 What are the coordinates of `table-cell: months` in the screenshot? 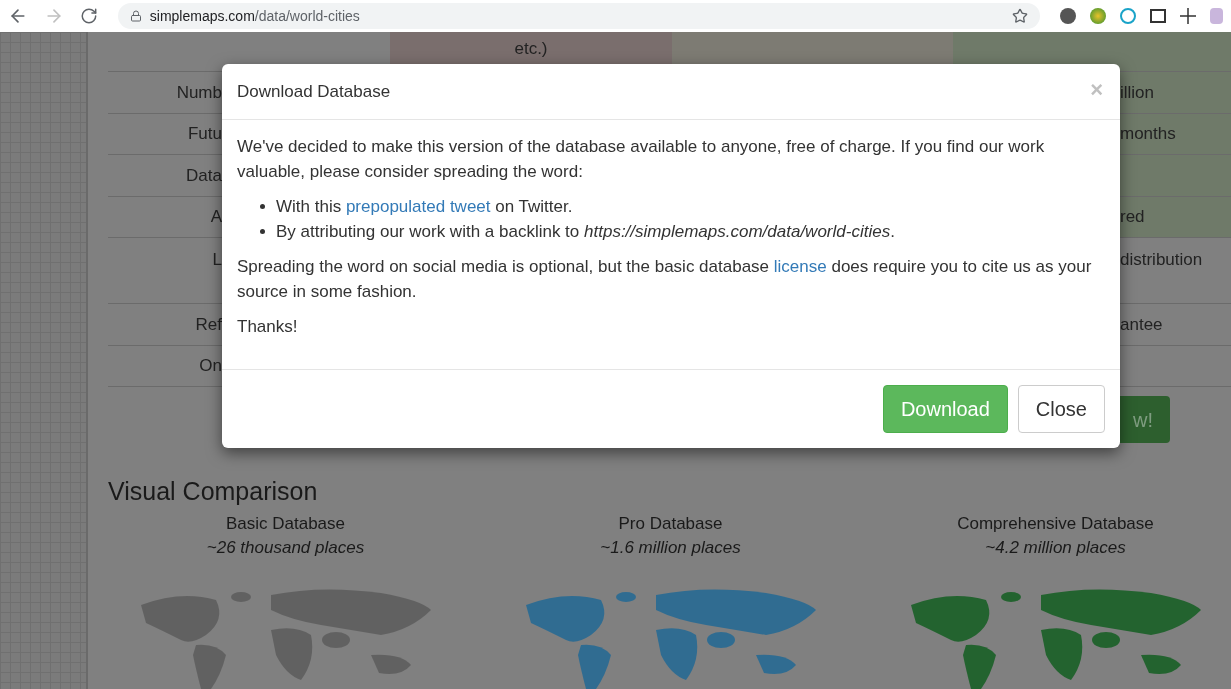 It's located at (1175, 134).